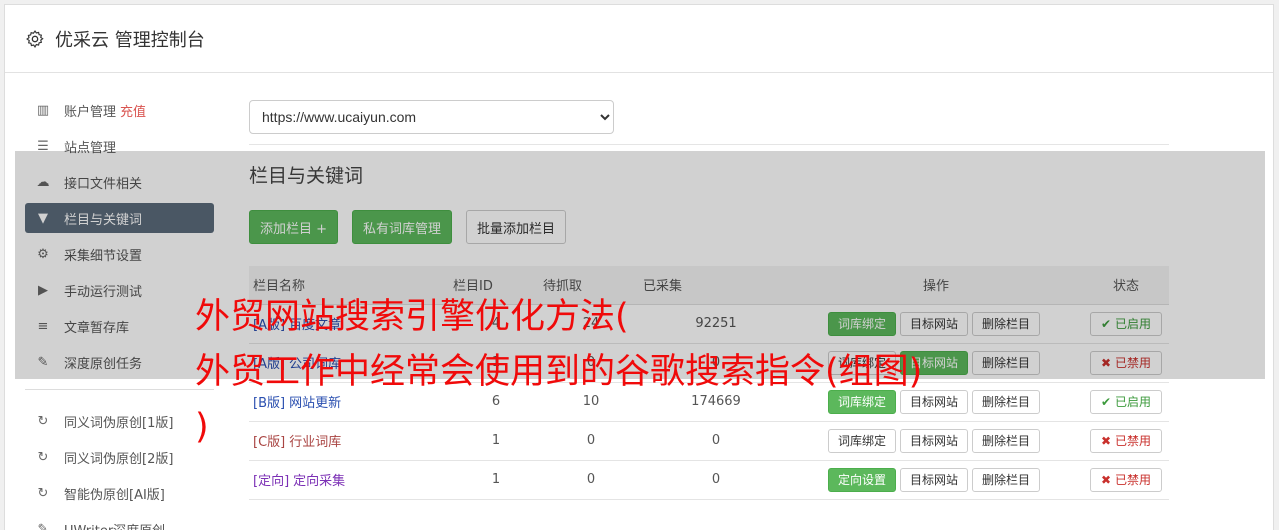  What do you see at coordinates (306, 176) in the screenshot?
I see `section-title: 栏目与关键词` at bounding box center [306, 176].